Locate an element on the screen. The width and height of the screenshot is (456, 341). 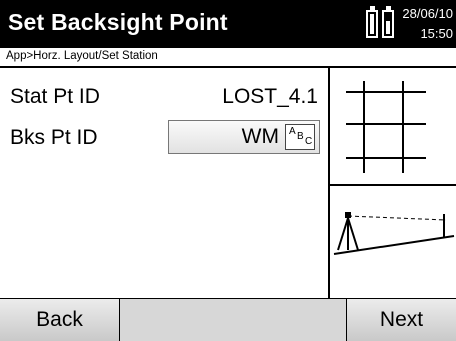
abc-keyboard-icon: A B C is located at coordinates (300, 137).